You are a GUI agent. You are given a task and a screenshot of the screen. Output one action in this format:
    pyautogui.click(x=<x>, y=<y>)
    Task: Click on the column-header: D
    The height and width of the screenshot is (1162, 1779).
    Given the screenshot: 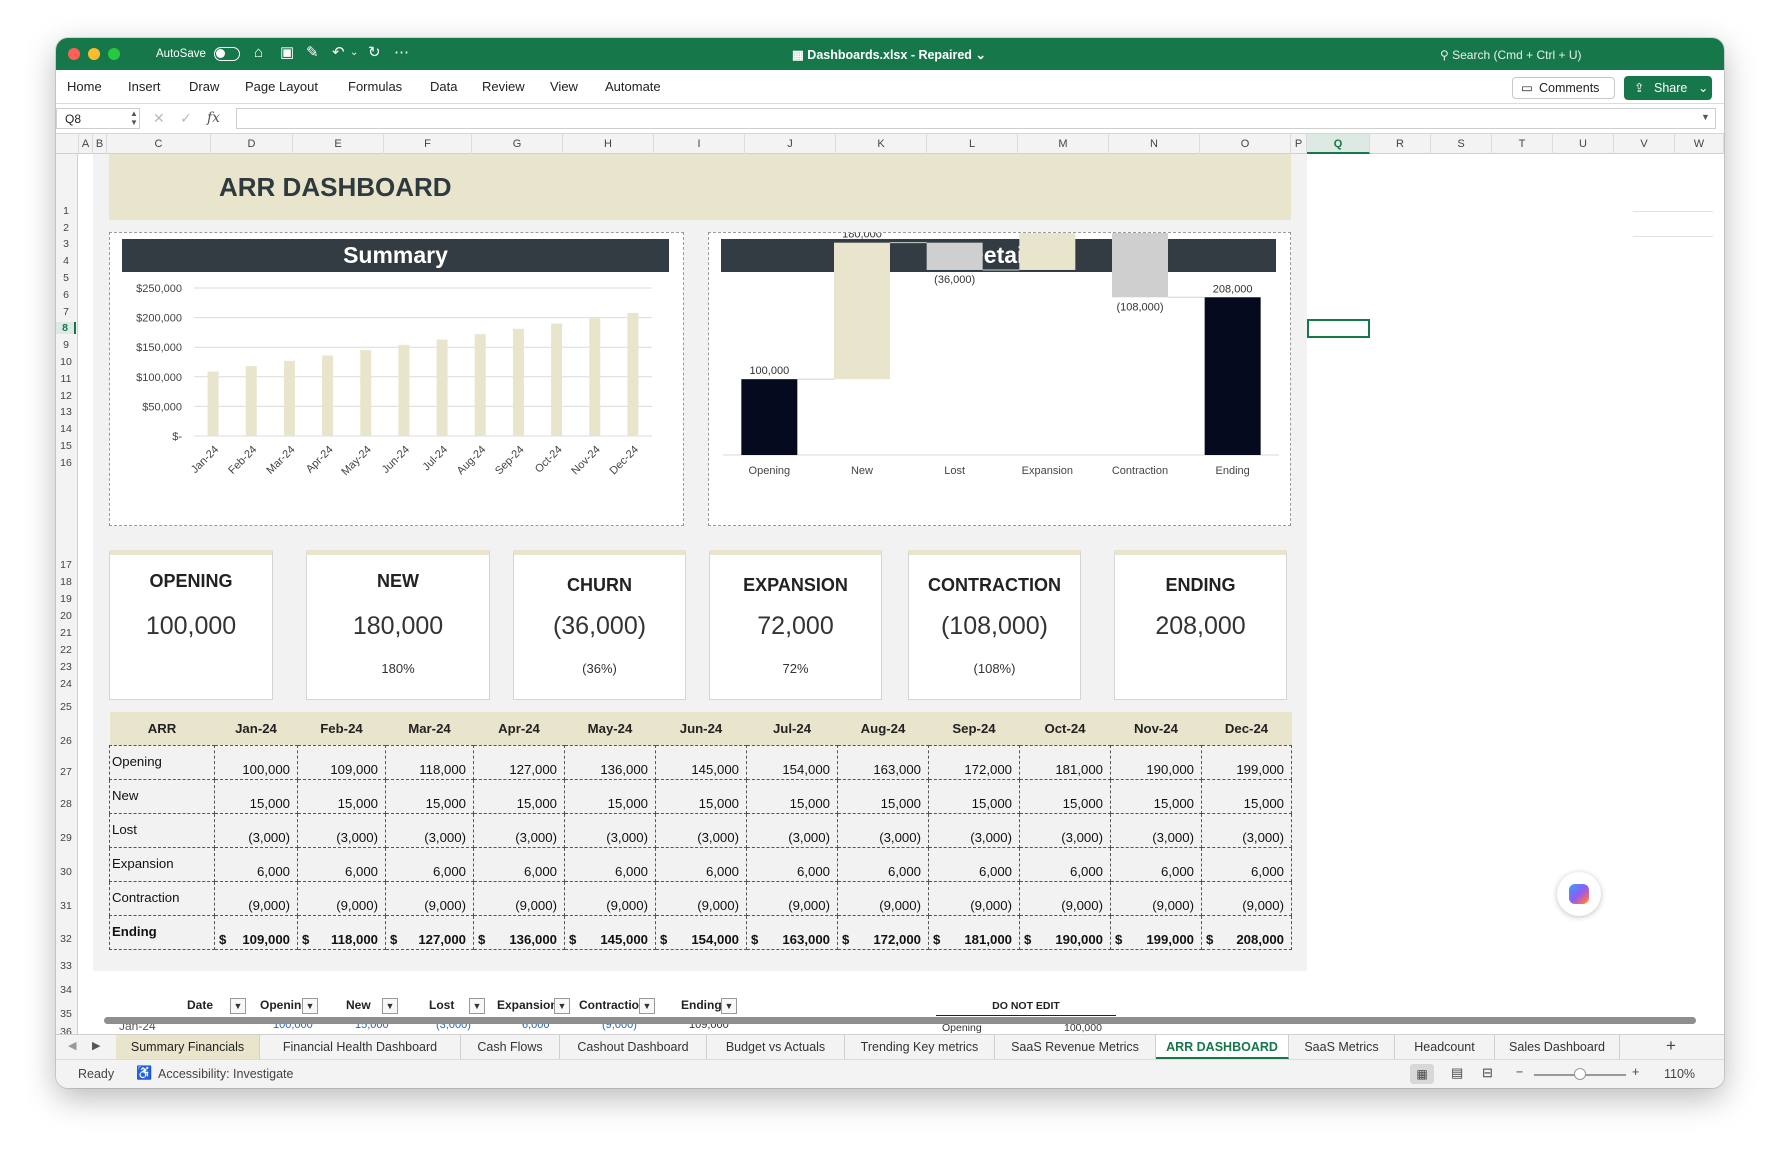 What is the action you would take?
    pyautogui.click(x=252, y=144)
    